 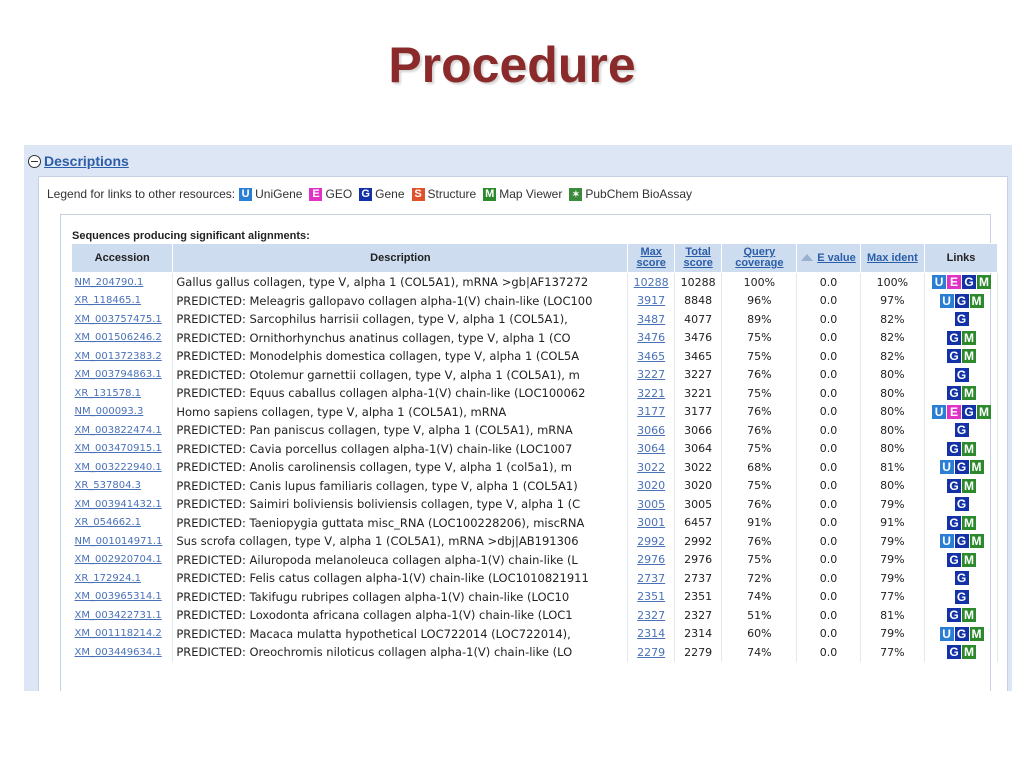 I want to click on accession-link: XR_537804.3, so click(x=122, y=485).